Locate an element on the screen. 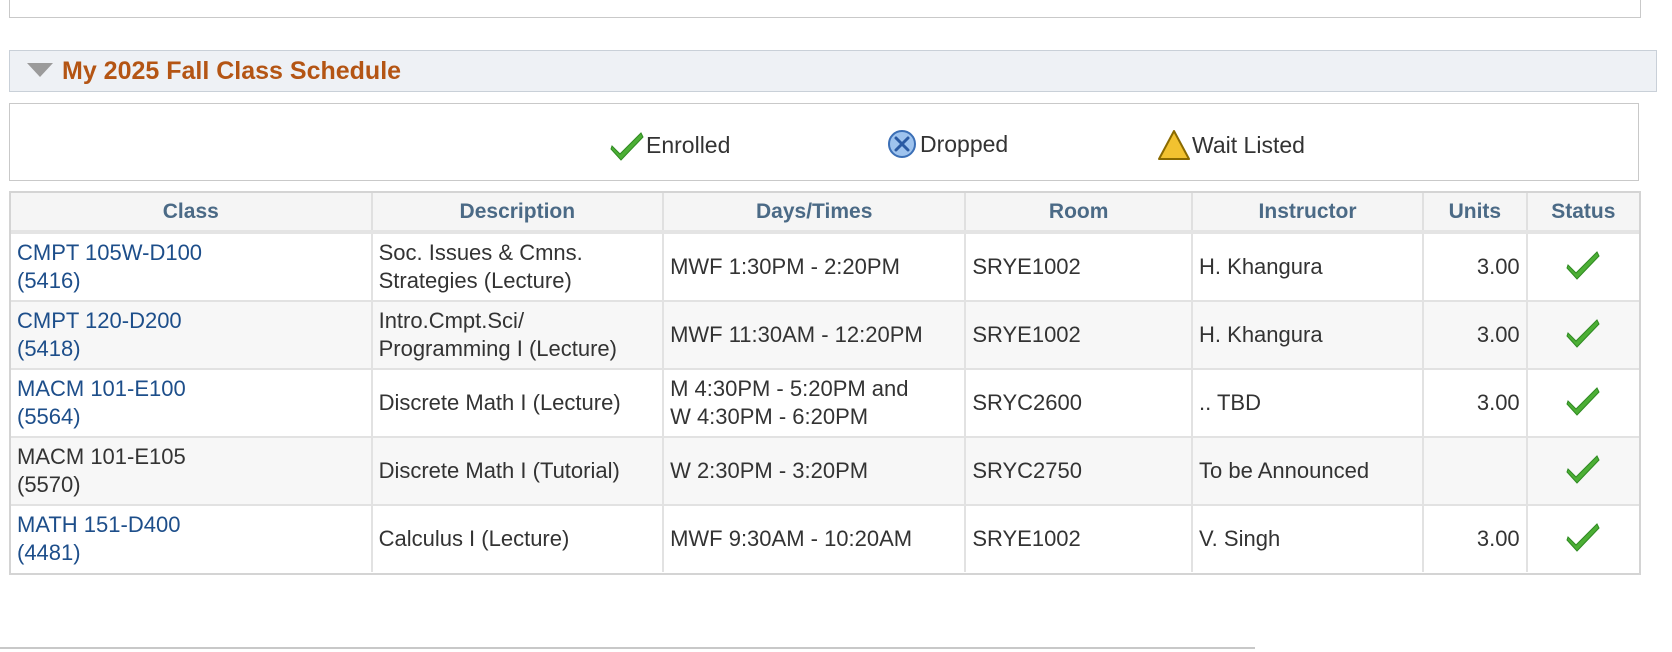  header-instructor: Instructor is located at coordinates (1308, 213).